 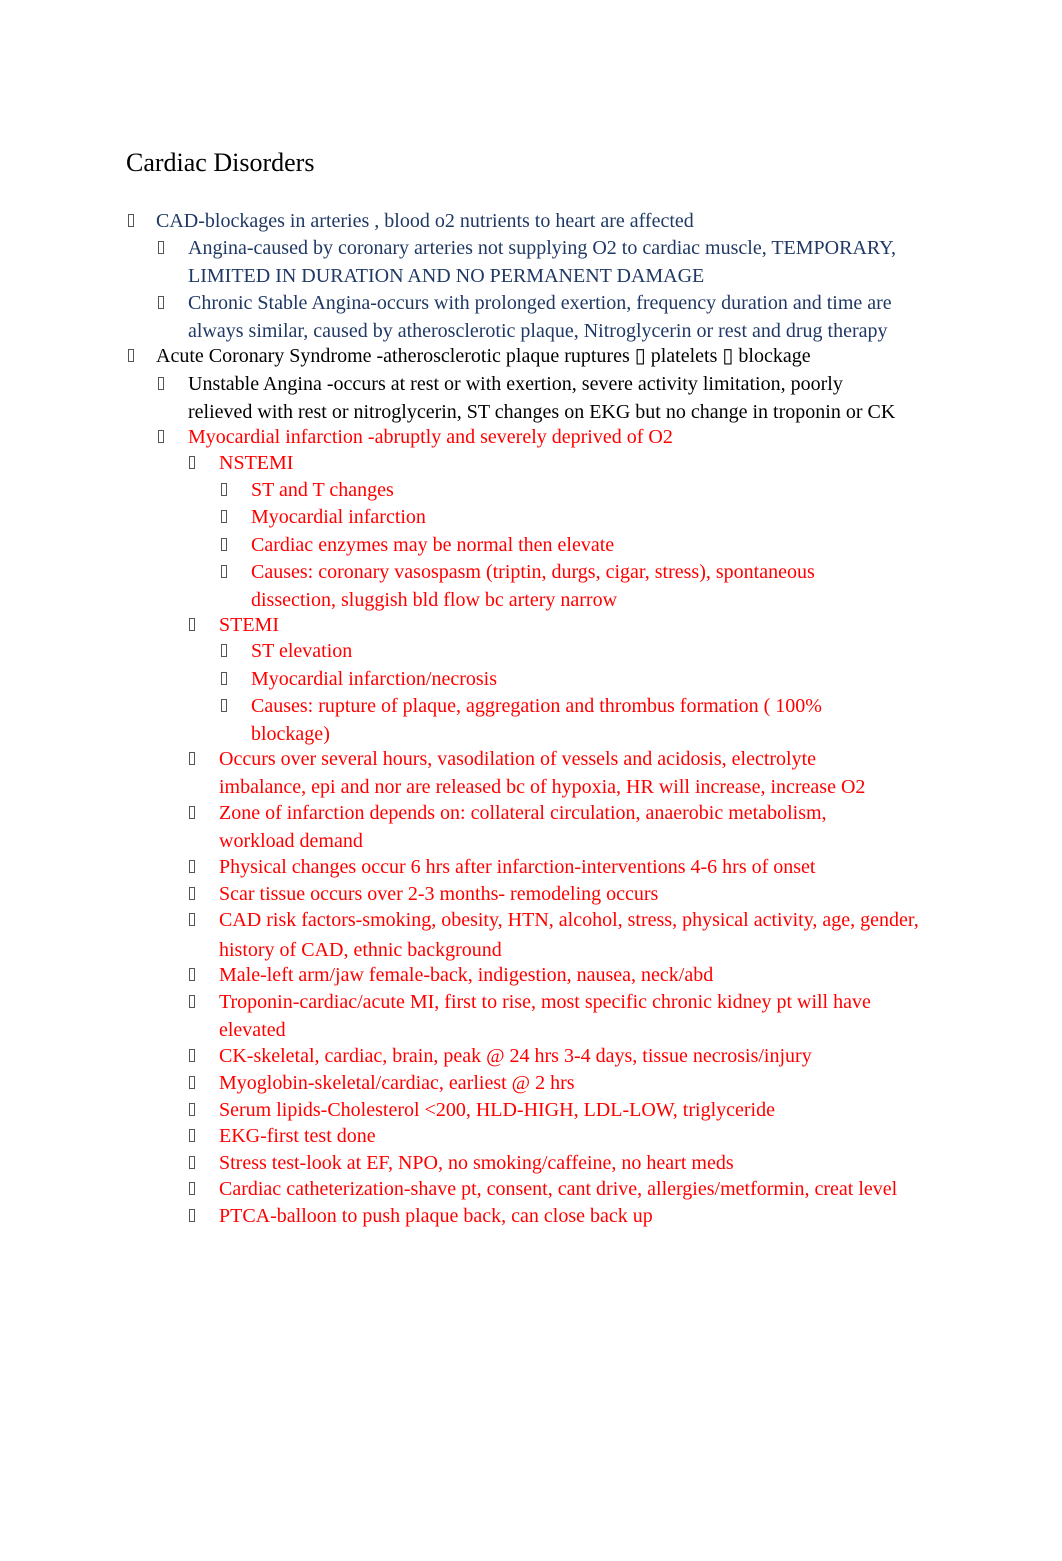 What do you see at coordinates (256, 463) in the screenshot?
I see `list-item-text: NSTEMI` at bounding box center [256, 463].